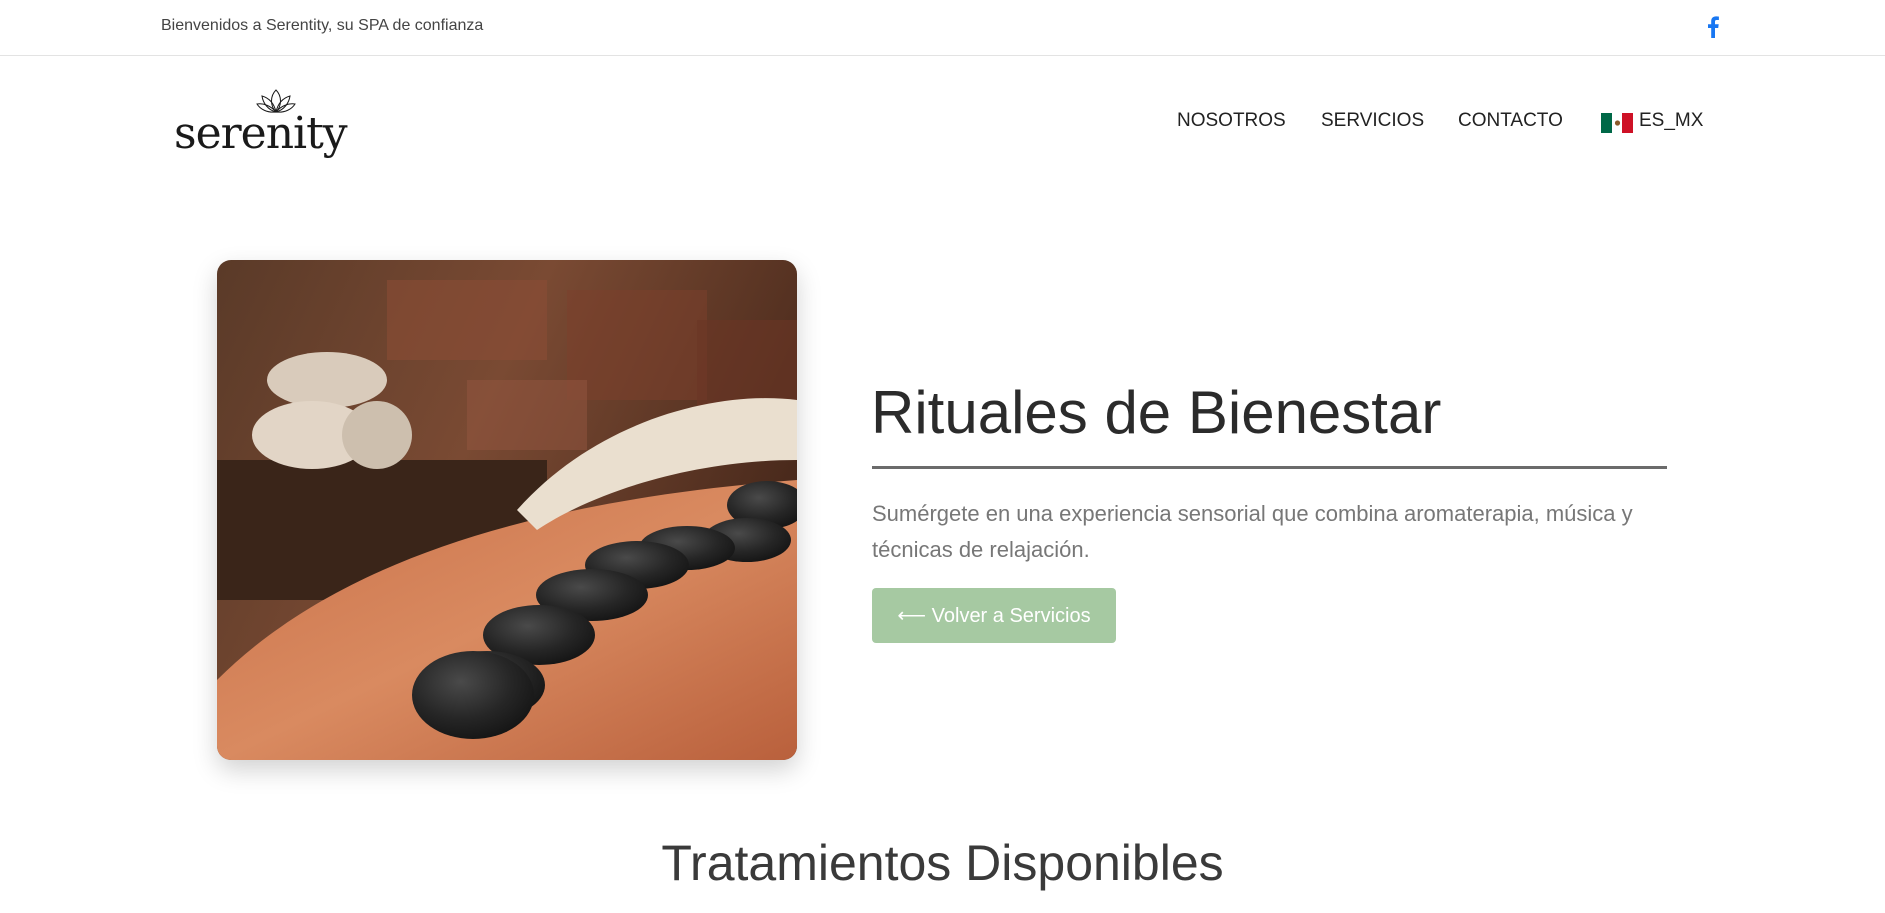  What do you see at coordinates (1231, 121) in the screenshot?
I see `nav-item-nosotros: NOSOTROS` at bounding box center [1231, 121].